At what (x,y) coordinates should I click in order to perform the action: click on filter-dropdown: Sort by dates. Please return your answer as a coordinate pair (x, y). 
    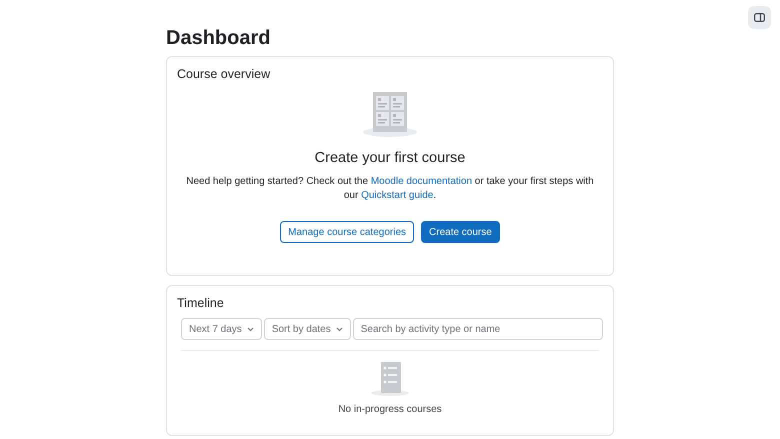
    Looking at the image, I should click on (307, 329).